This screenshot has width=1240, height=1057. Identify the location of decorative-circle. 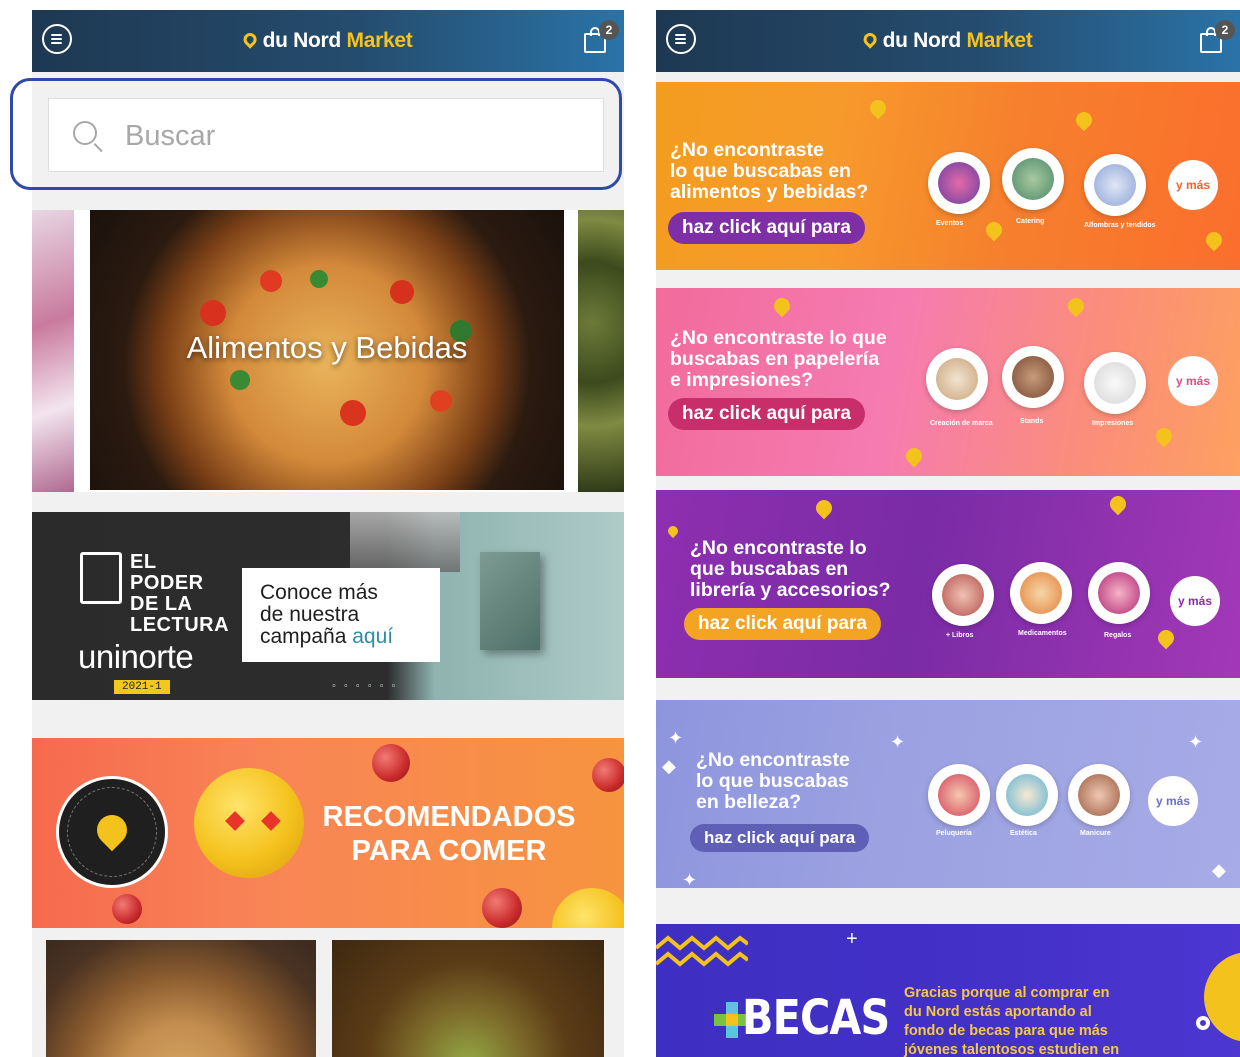
(1203, 1023).